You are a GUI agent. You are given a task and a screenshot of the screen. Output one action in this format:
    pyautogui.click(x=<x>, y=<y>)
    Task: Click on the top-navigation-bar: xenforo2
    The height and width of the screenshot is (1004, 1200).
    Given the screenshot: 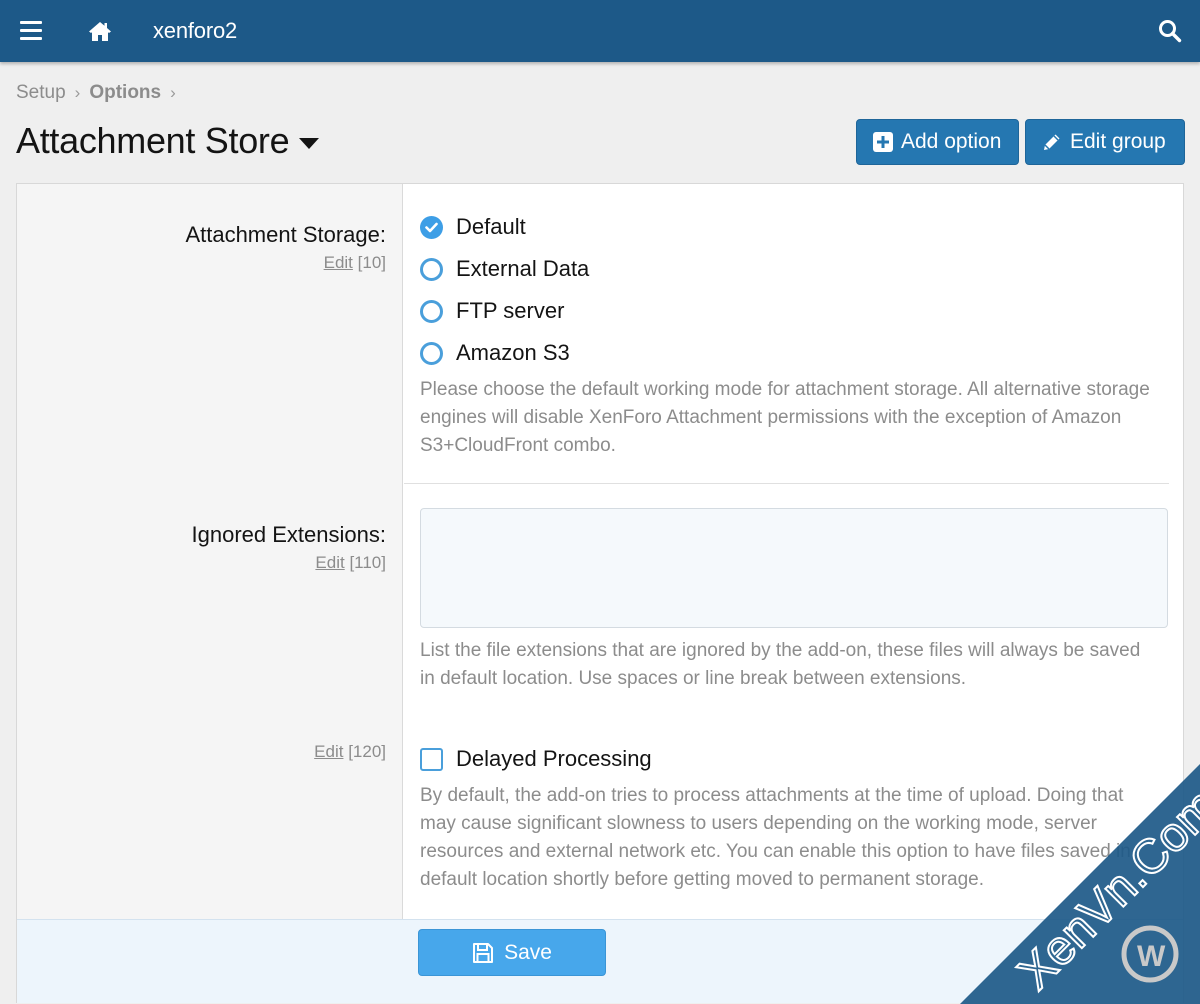 What is the action you would take?
    pyautogui.click(x=600, y=31)
    